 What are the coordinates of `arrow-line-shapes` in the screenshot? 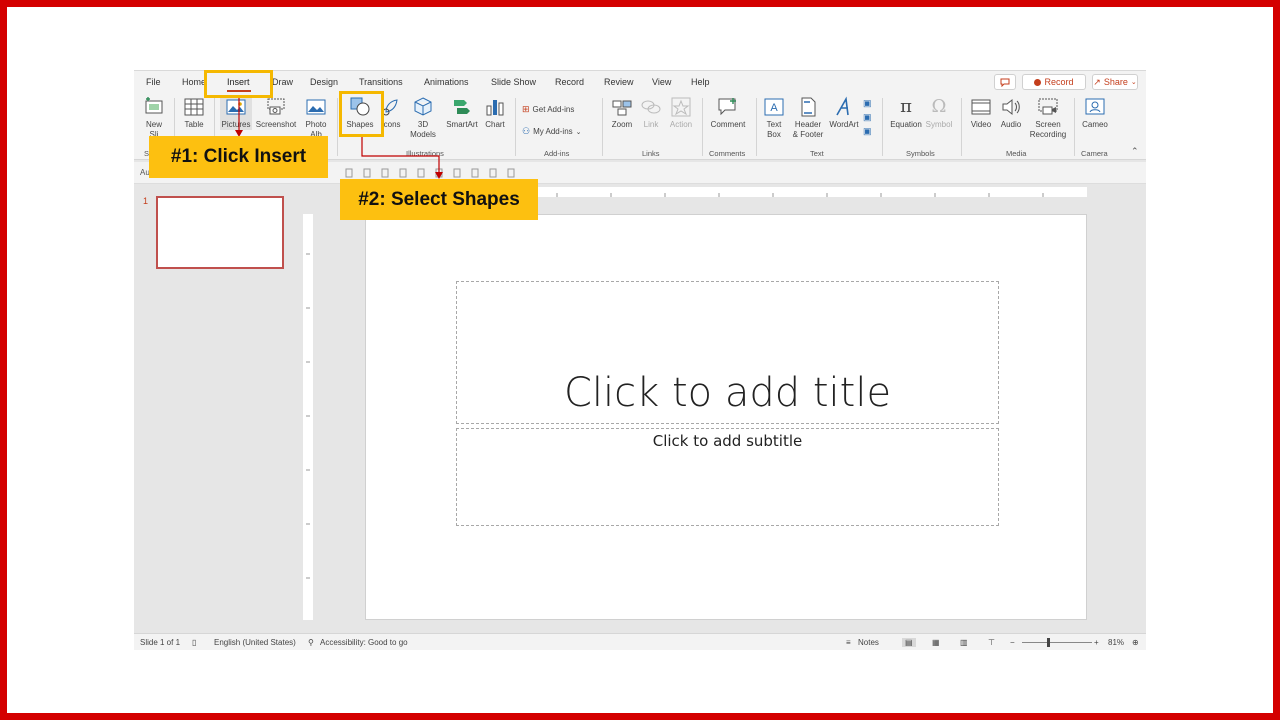 It's located at (400, 155).